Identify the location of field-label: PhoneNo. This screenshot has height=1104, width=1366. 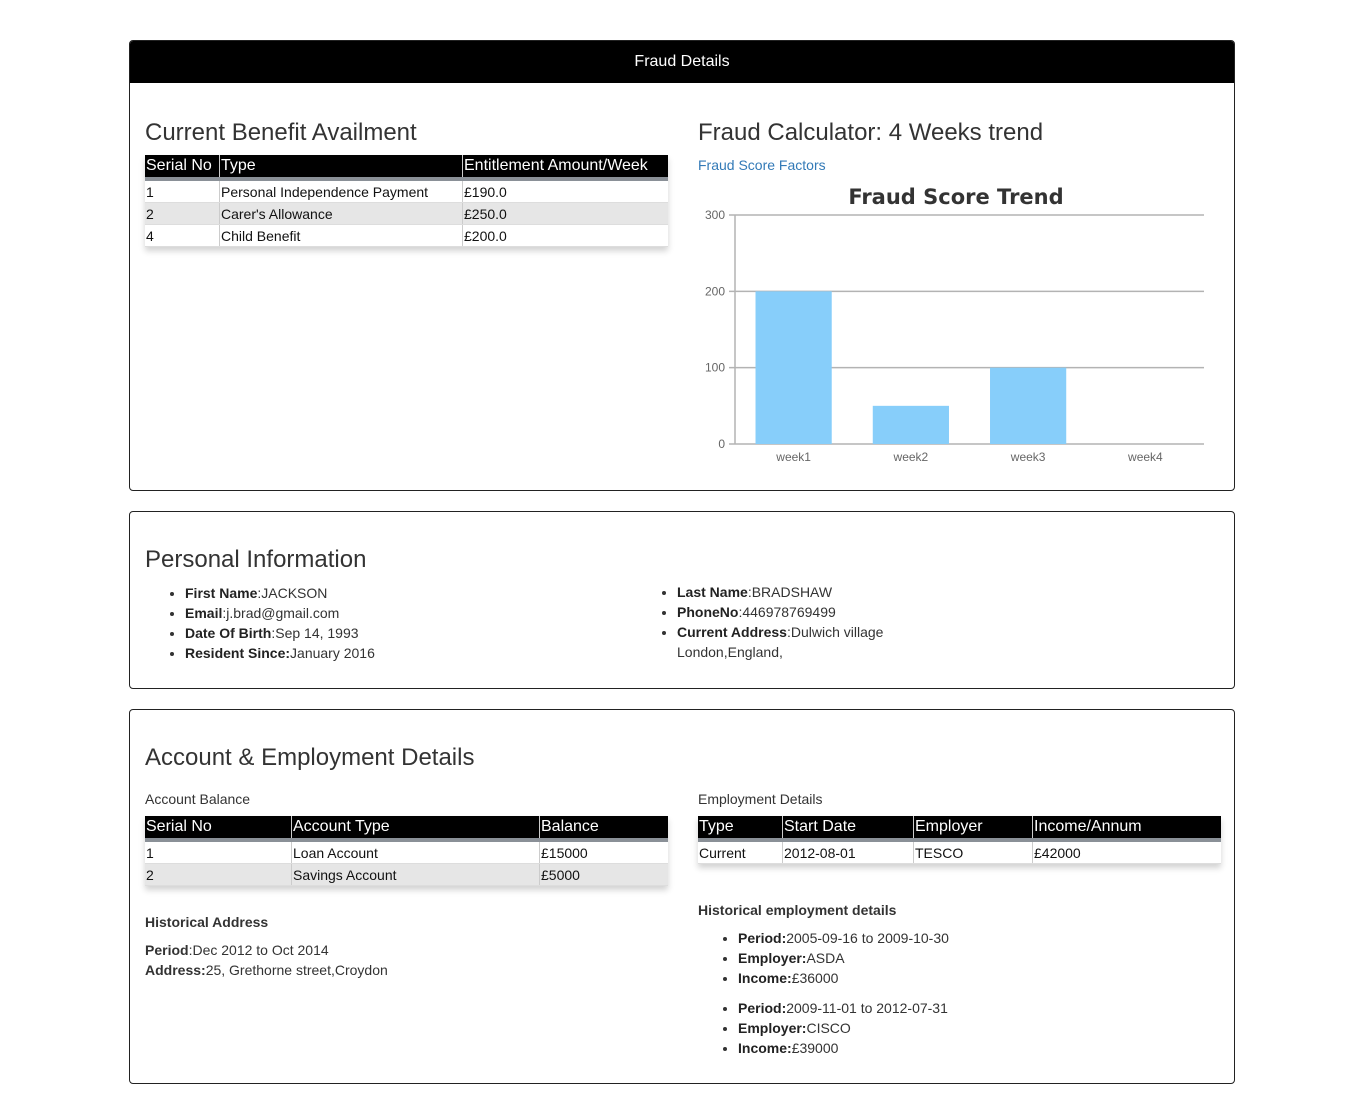
(708, 612).